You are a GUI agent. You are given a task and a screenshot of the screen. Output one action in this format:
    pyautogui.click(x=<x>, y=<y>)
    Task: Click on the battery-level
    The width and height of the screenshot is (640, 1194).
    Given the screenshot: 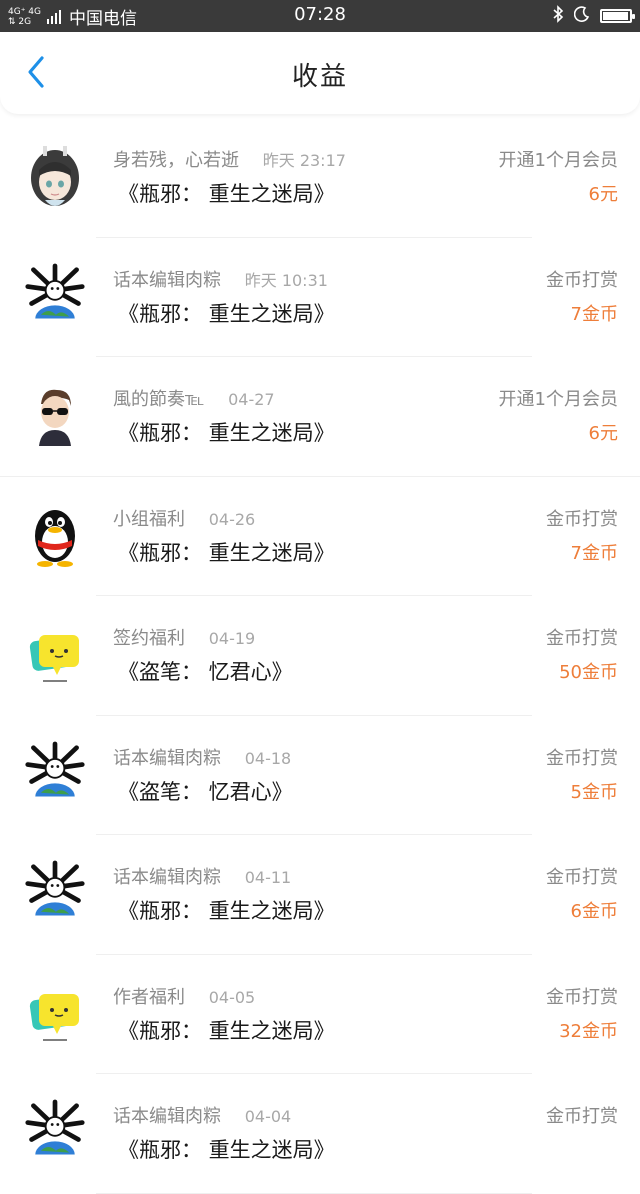 What is the action you would take?
    pyautogui.click(x=615, y=16)
    